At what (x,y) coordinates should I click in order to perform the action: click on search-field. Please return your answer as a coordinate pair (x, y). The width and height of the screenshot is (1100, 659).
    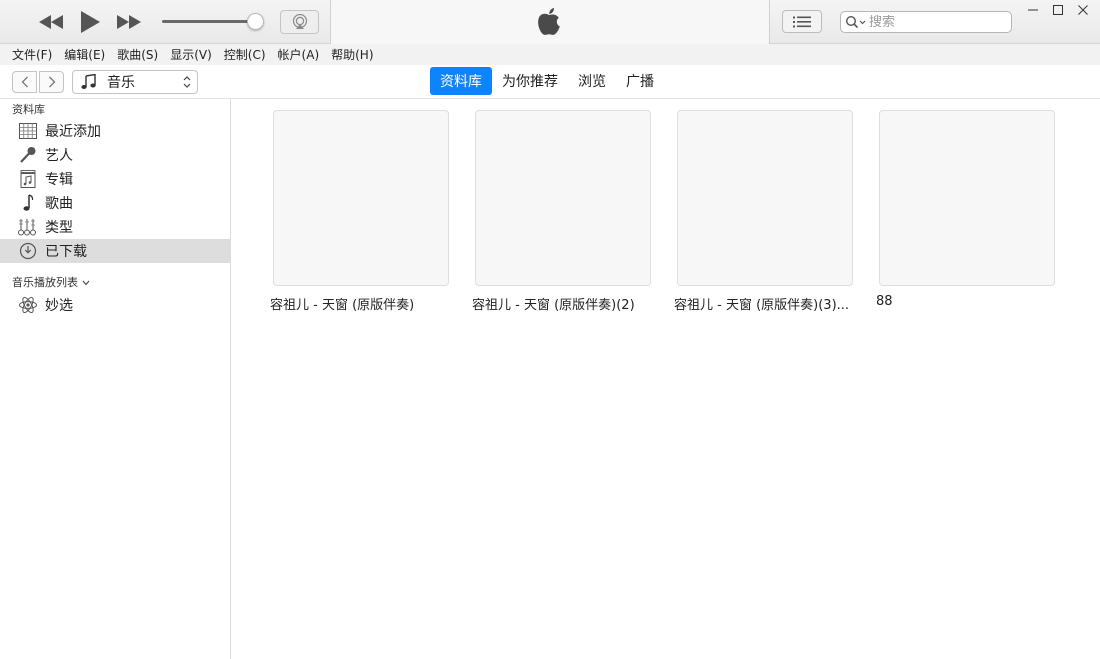
    Looking at the image, I should click on (926, 22).